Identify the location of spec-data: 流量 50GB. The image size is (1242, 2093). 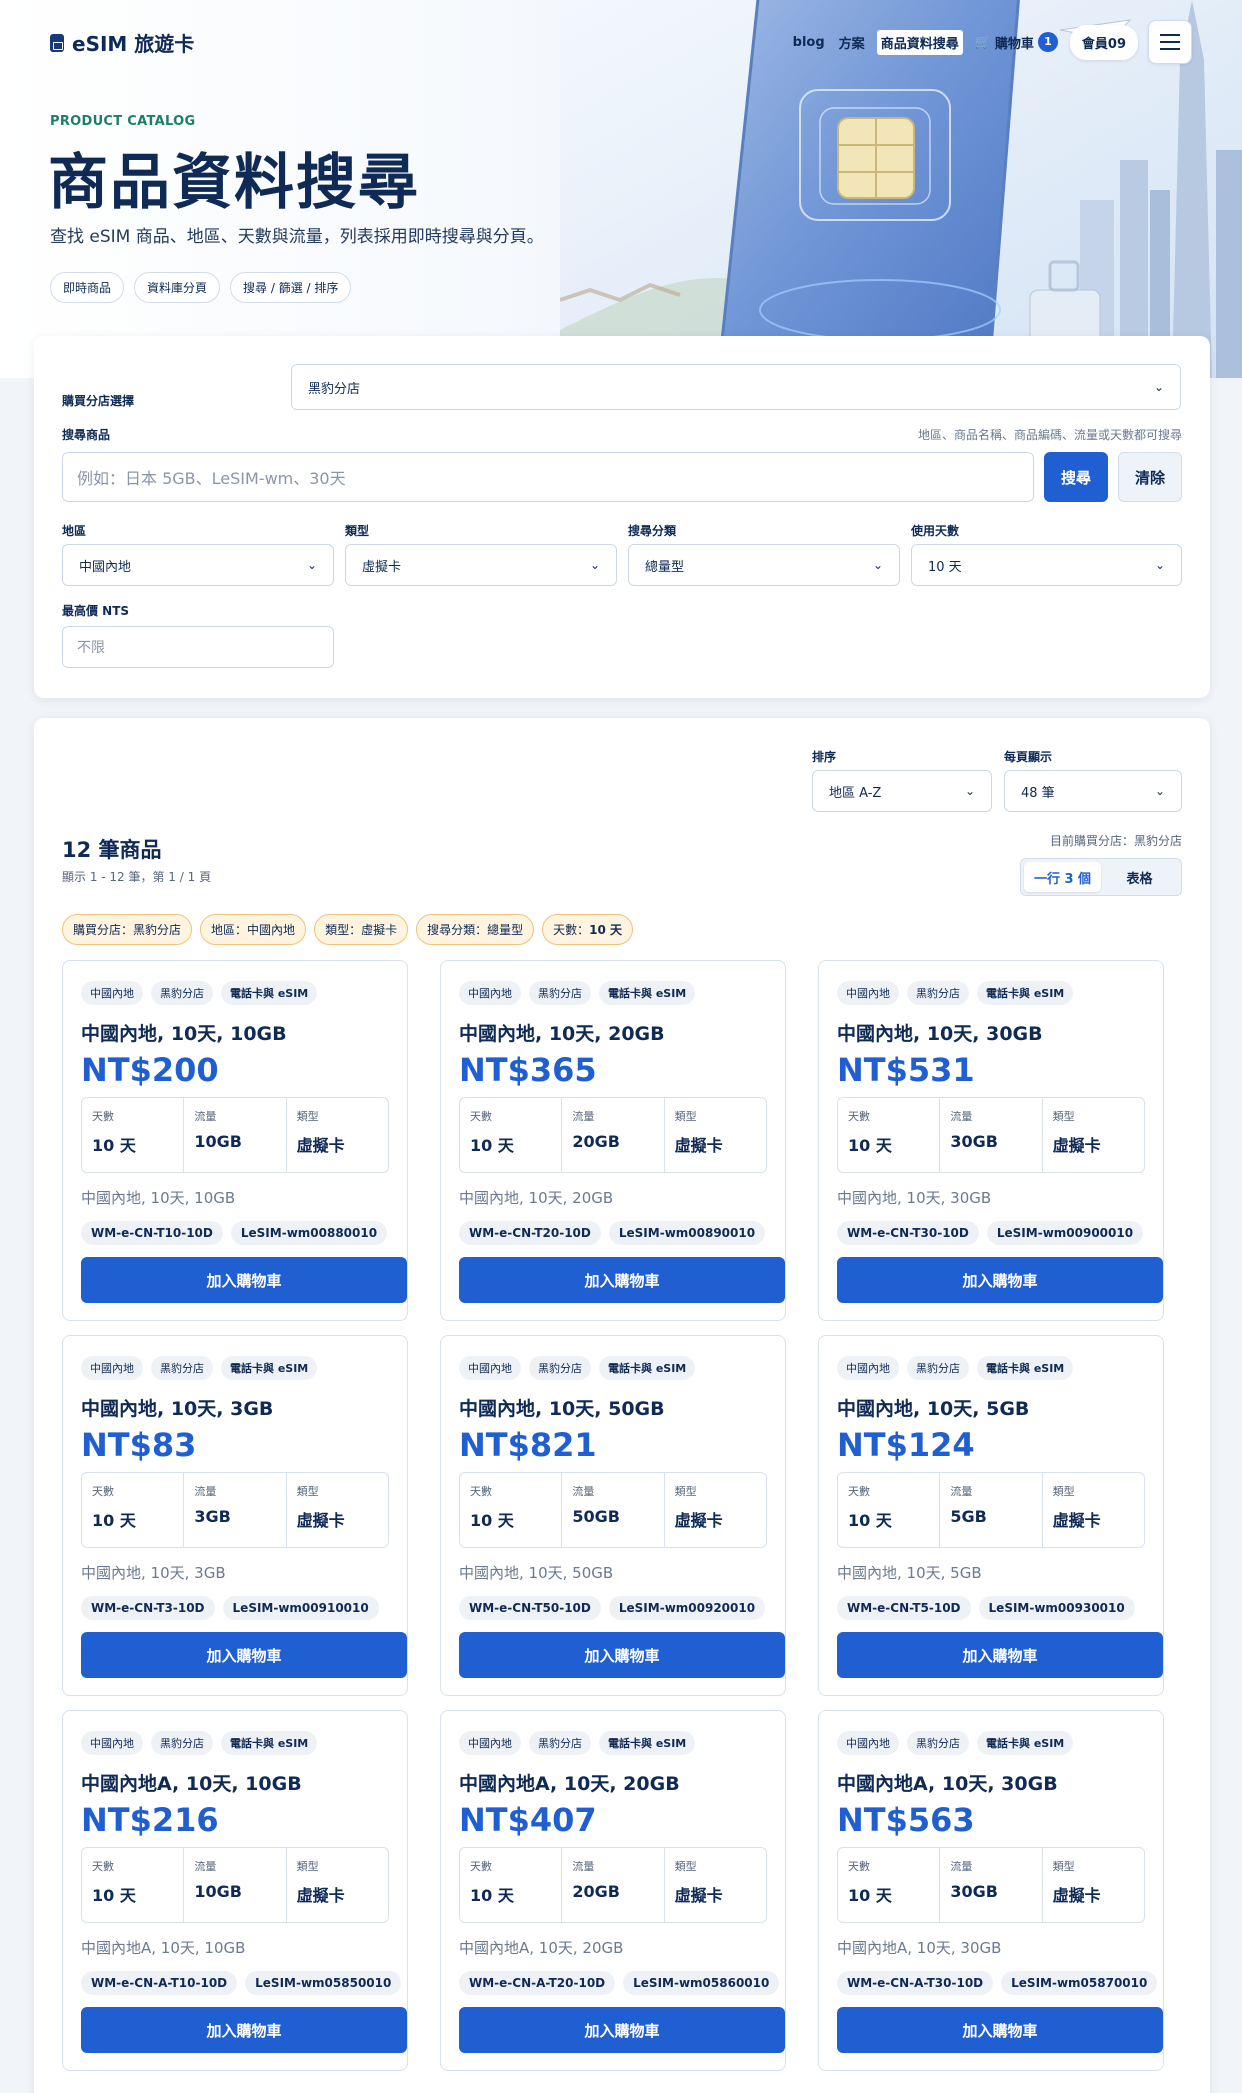
(613, 1510).